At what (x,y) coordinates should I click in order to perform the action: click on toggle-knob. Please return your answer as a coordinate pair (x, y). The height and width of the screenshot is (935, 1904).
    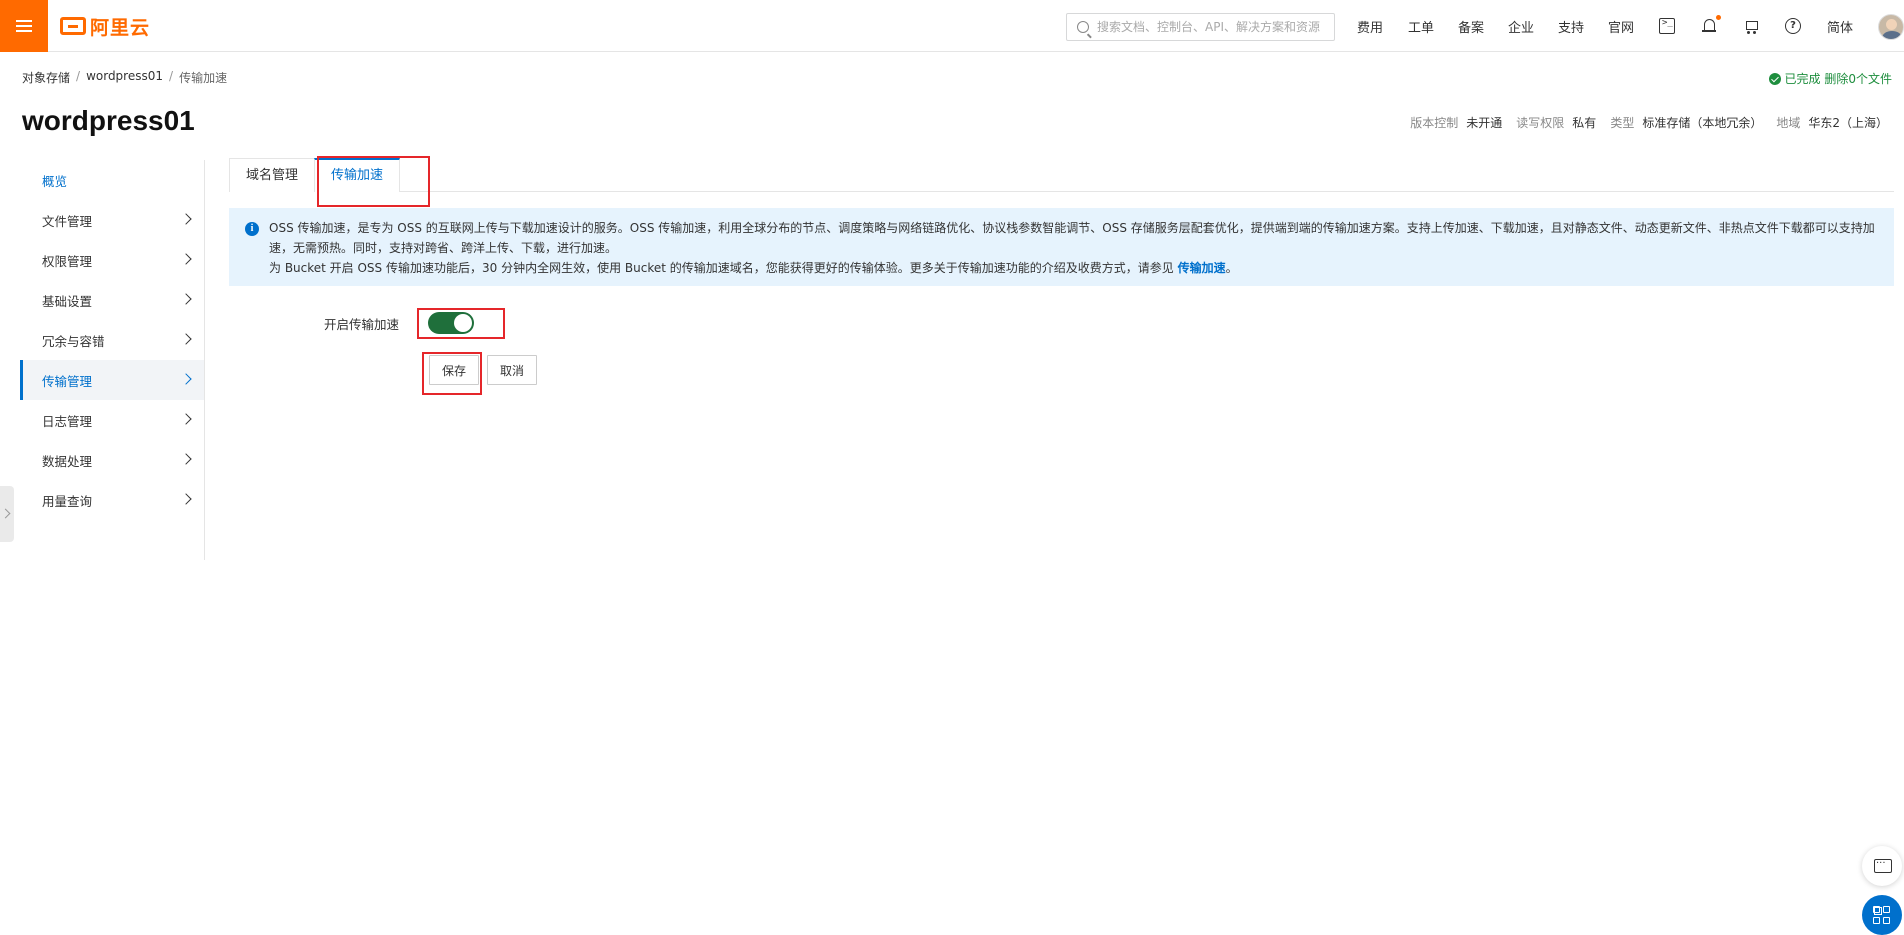
    Looking at the image, I should click on (463, 323).